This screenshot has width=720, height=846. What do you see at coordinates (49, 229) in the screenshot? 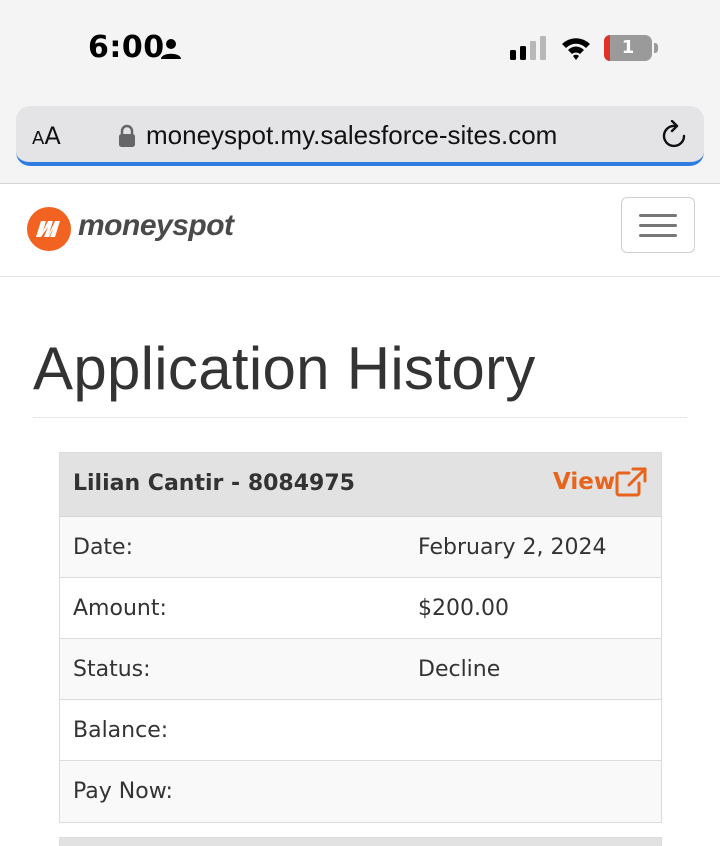
I see `moneyspot-logo-icon` at bounding box center [49, 229].